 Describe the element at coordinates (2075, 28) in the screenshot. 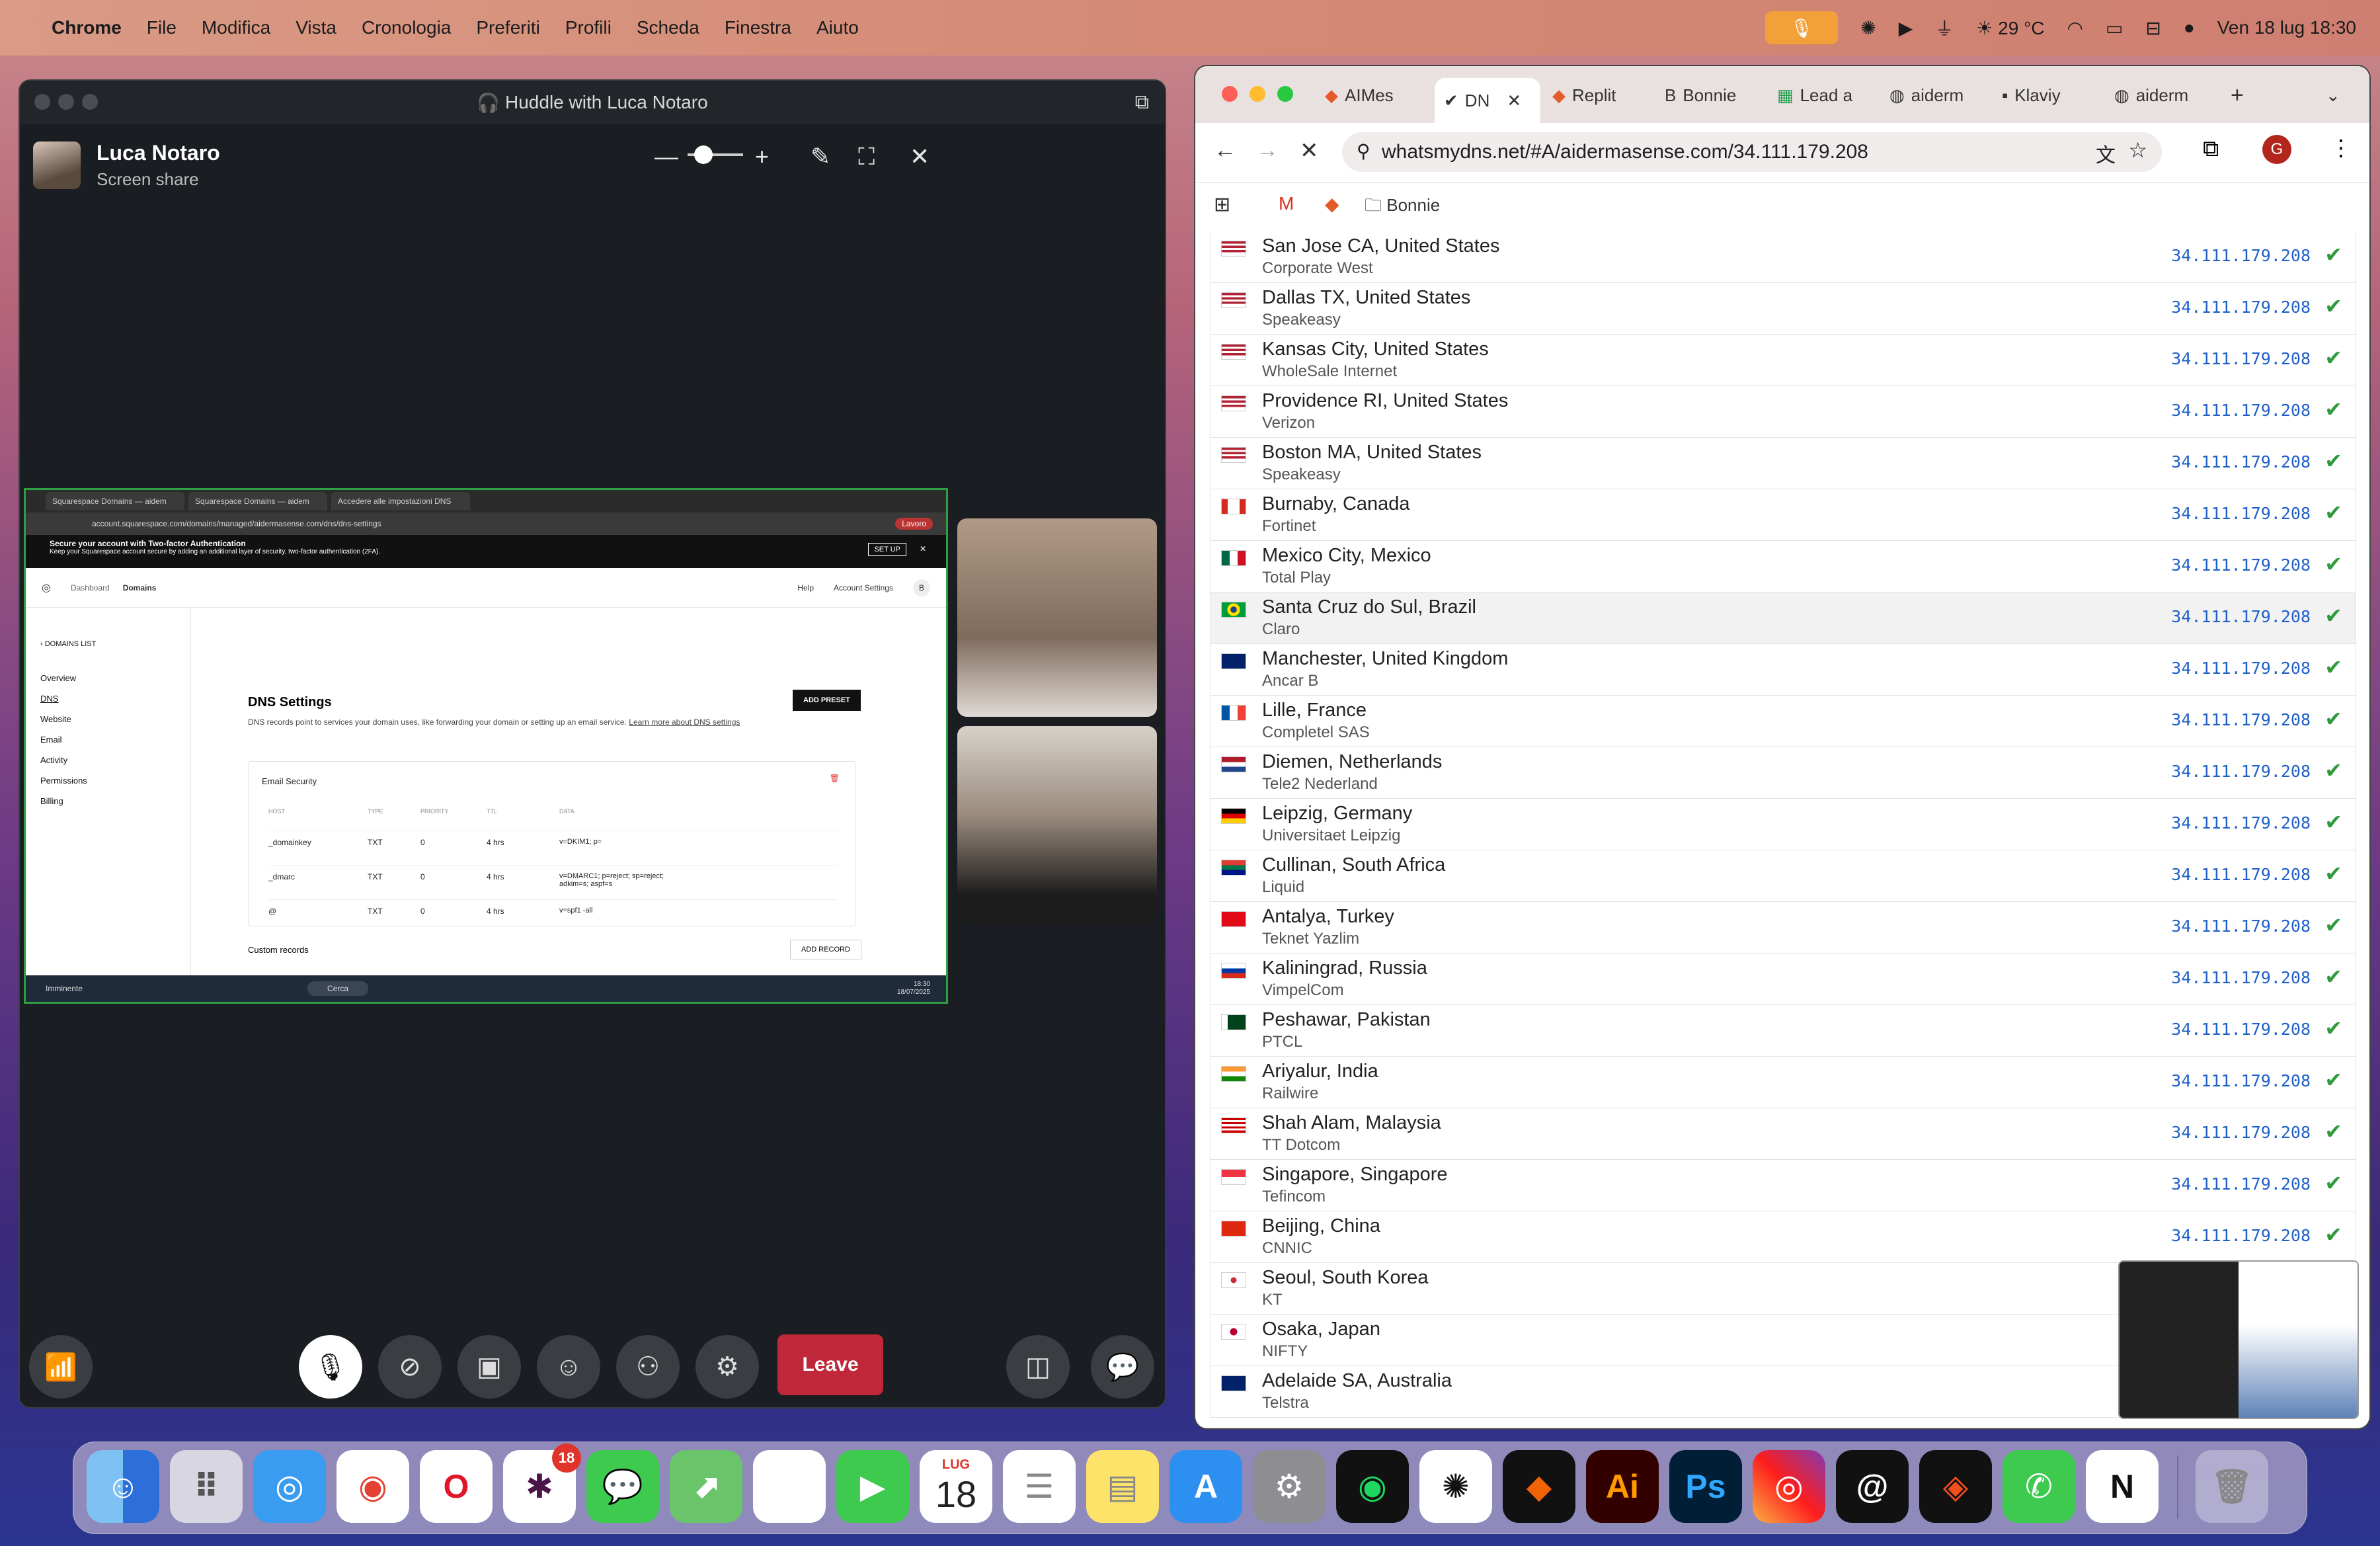

I see `wifi-icon: ◠` at that location.